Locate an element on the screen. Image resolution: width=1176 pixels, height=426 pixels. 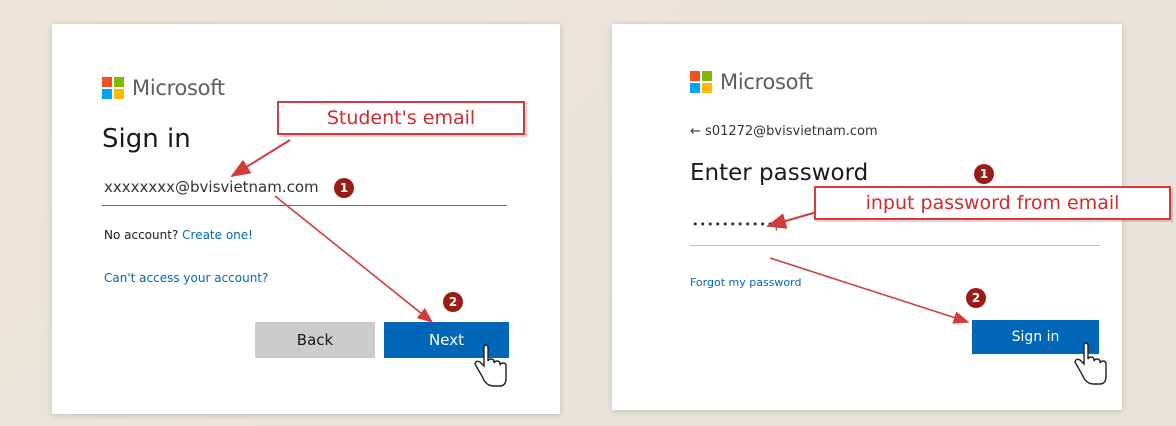
back-arrow-icon: ← is located at coordinates (695, 131).